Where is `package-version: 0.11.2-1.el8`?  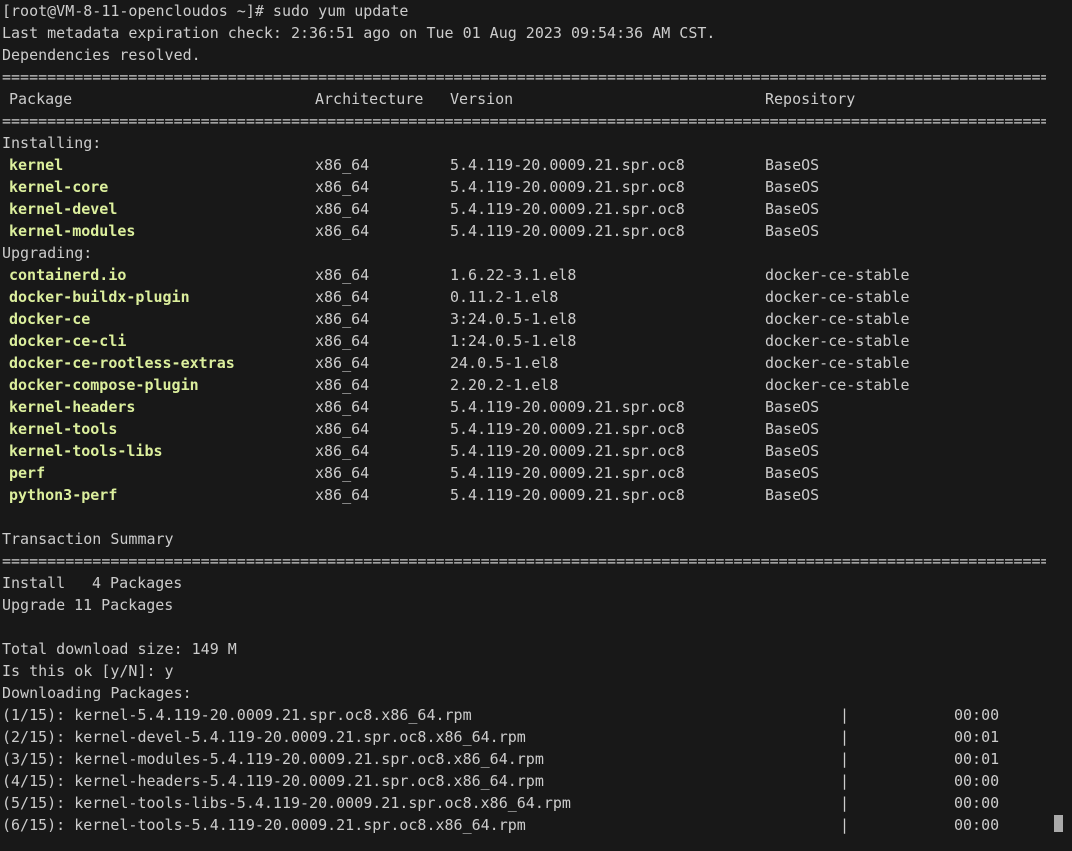
package-version: 0.11.2-1.el8 is located at coordinates (504, 297).